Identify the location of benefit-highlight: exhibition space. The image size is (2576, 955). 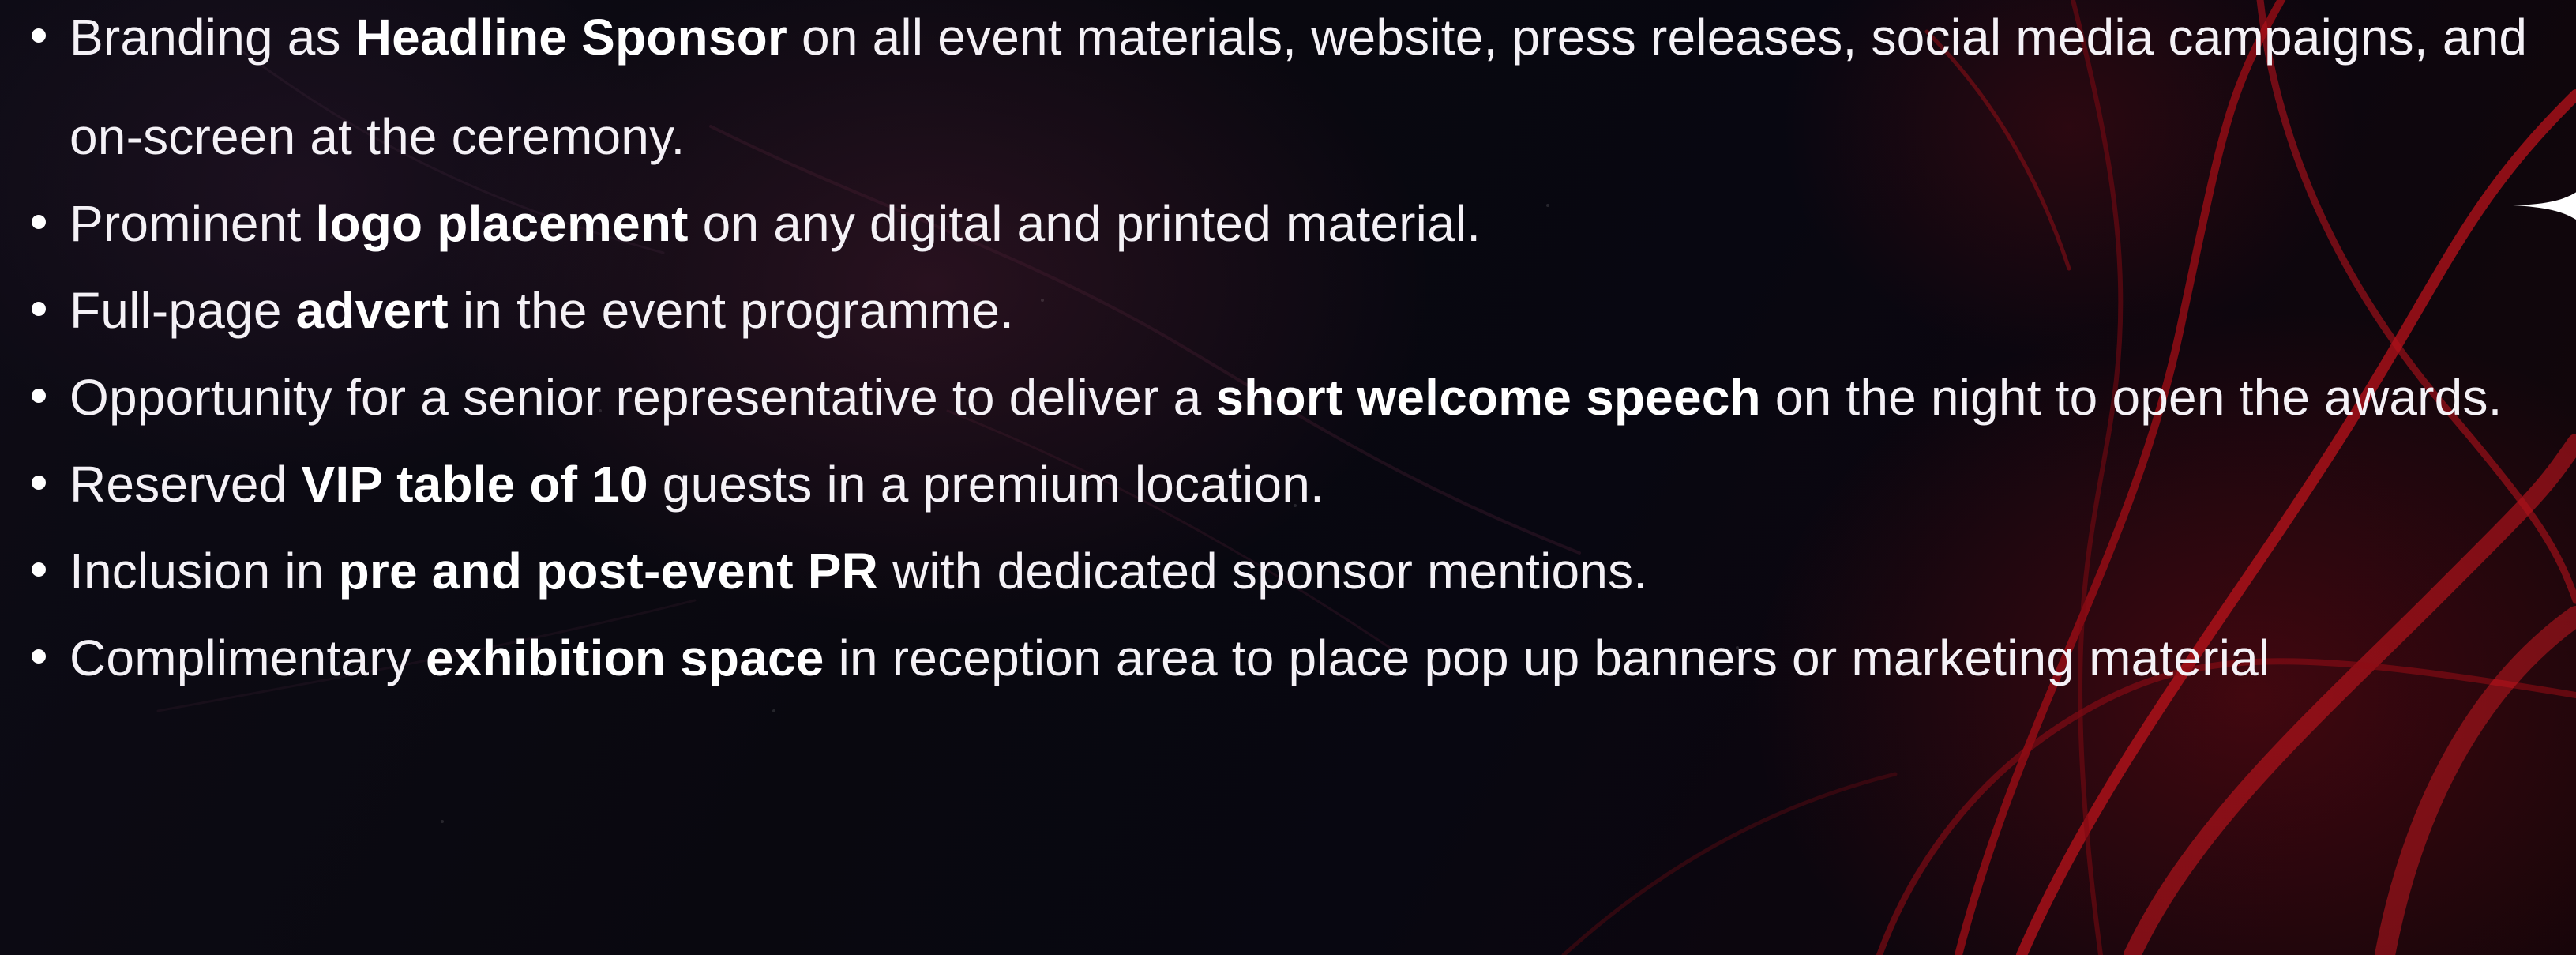
(624, 658).